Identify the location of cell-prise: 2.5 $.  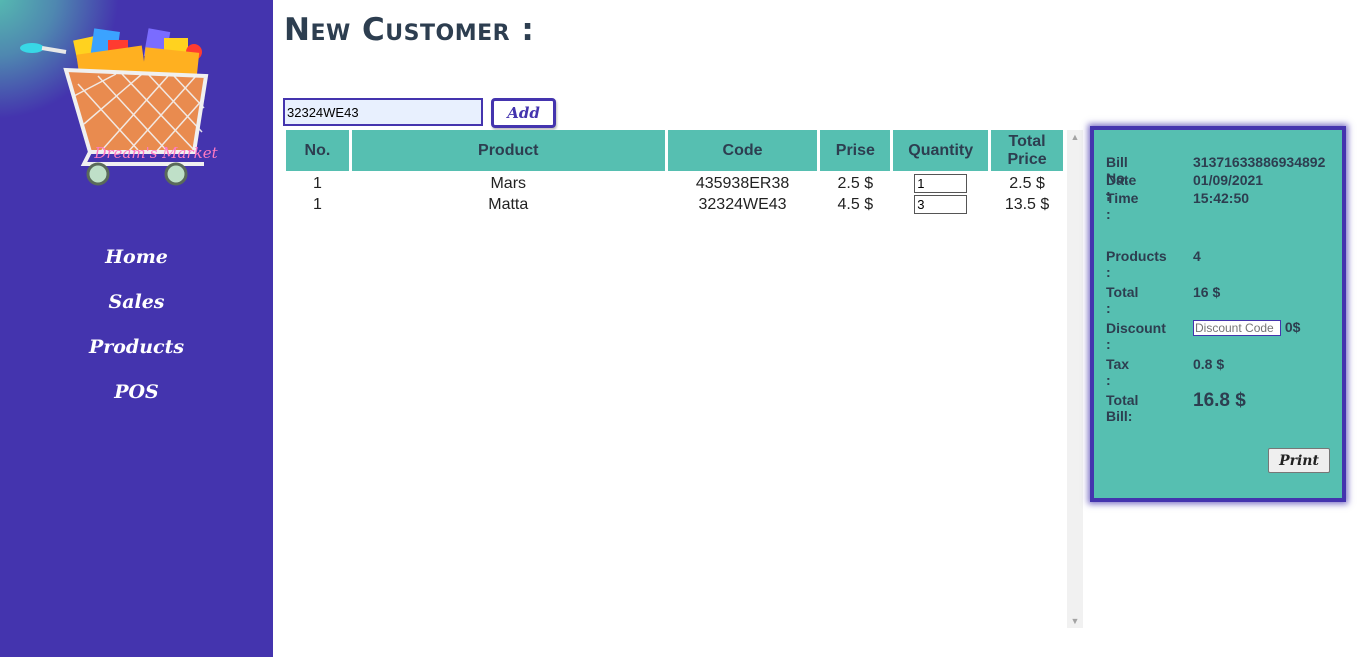
(855, 183).